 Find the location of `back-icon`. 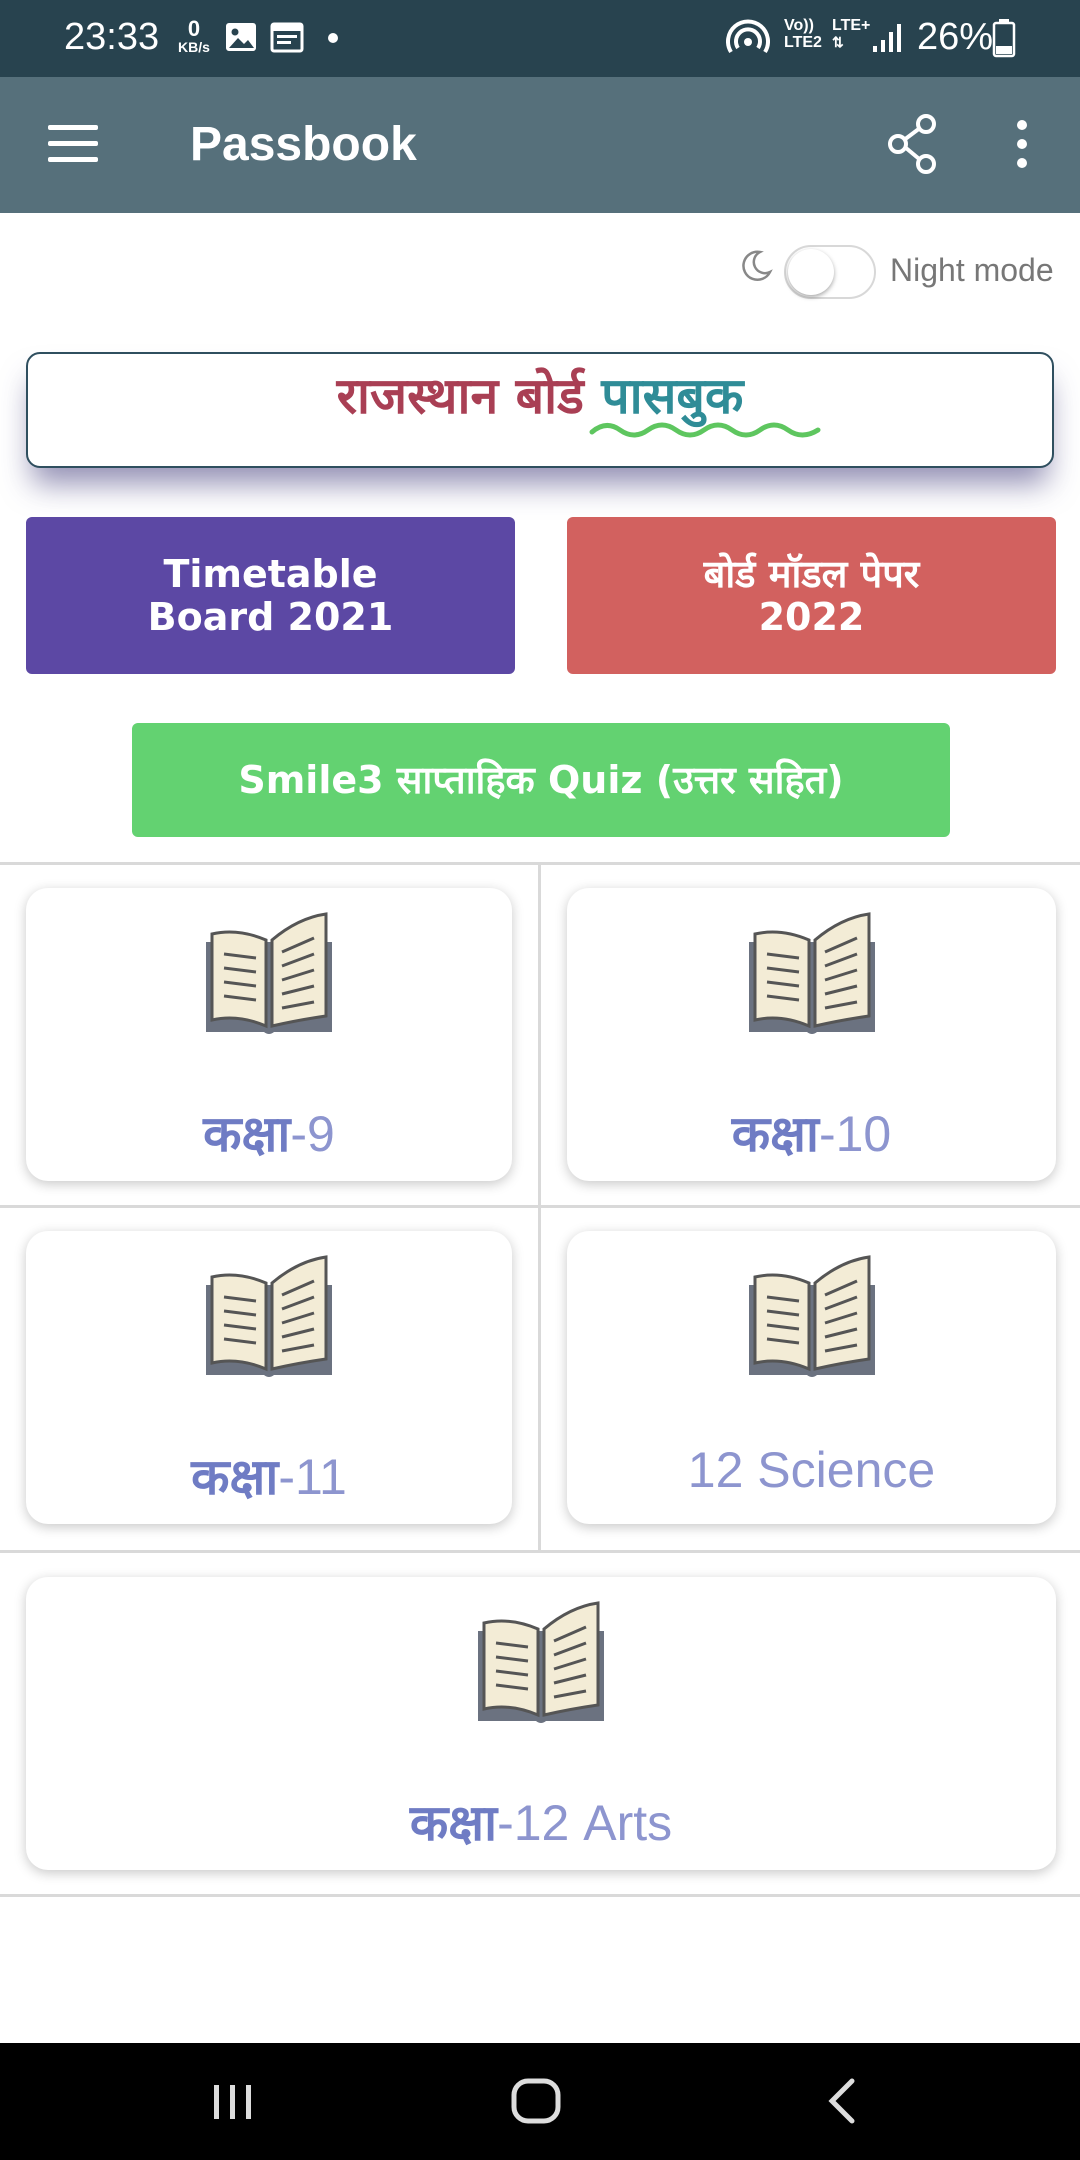

back-icon is located at coordinates (843, 2101).